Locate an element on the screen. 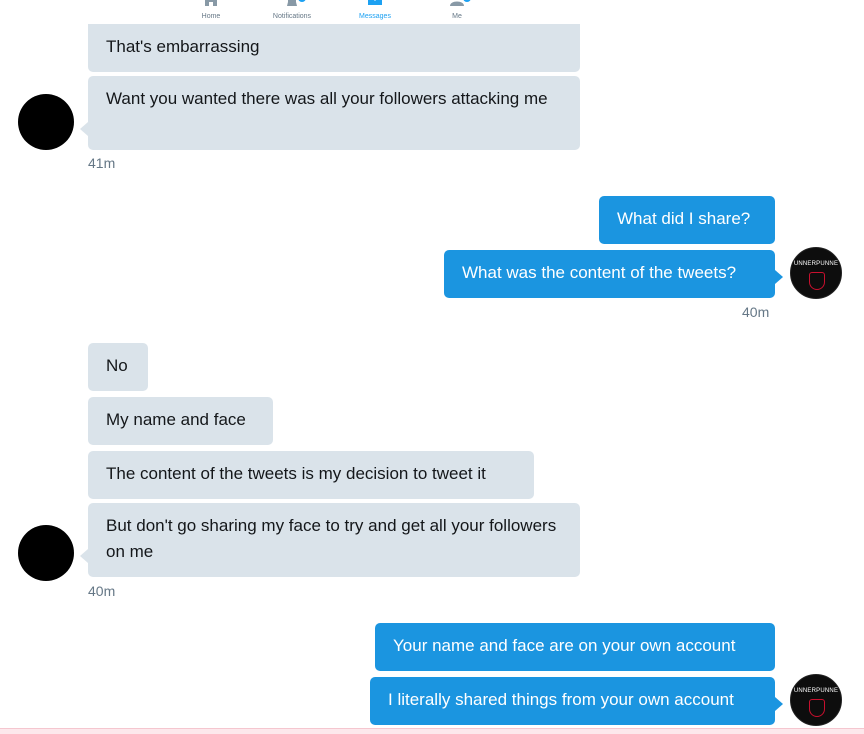 The width and height of the screenshot is (864, 734). message-bubble-incoming: My name and face is located at coordinates (180, 421).